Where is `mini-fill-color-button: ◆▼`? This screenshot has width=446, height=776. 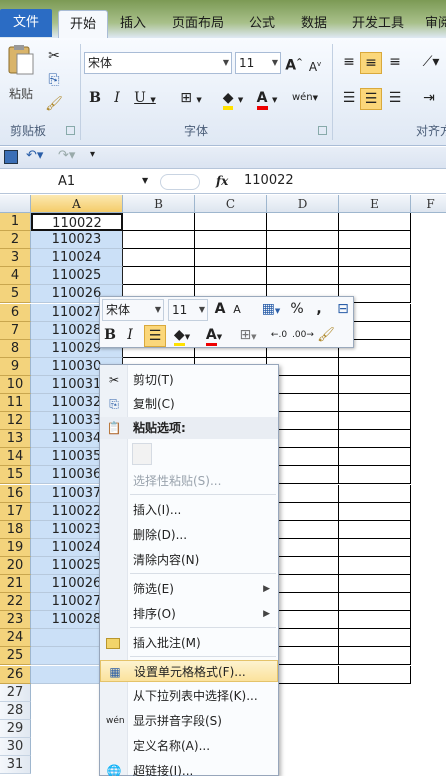
mini-fill-color-button: ◆▼ is located at coordinates (182, 336).